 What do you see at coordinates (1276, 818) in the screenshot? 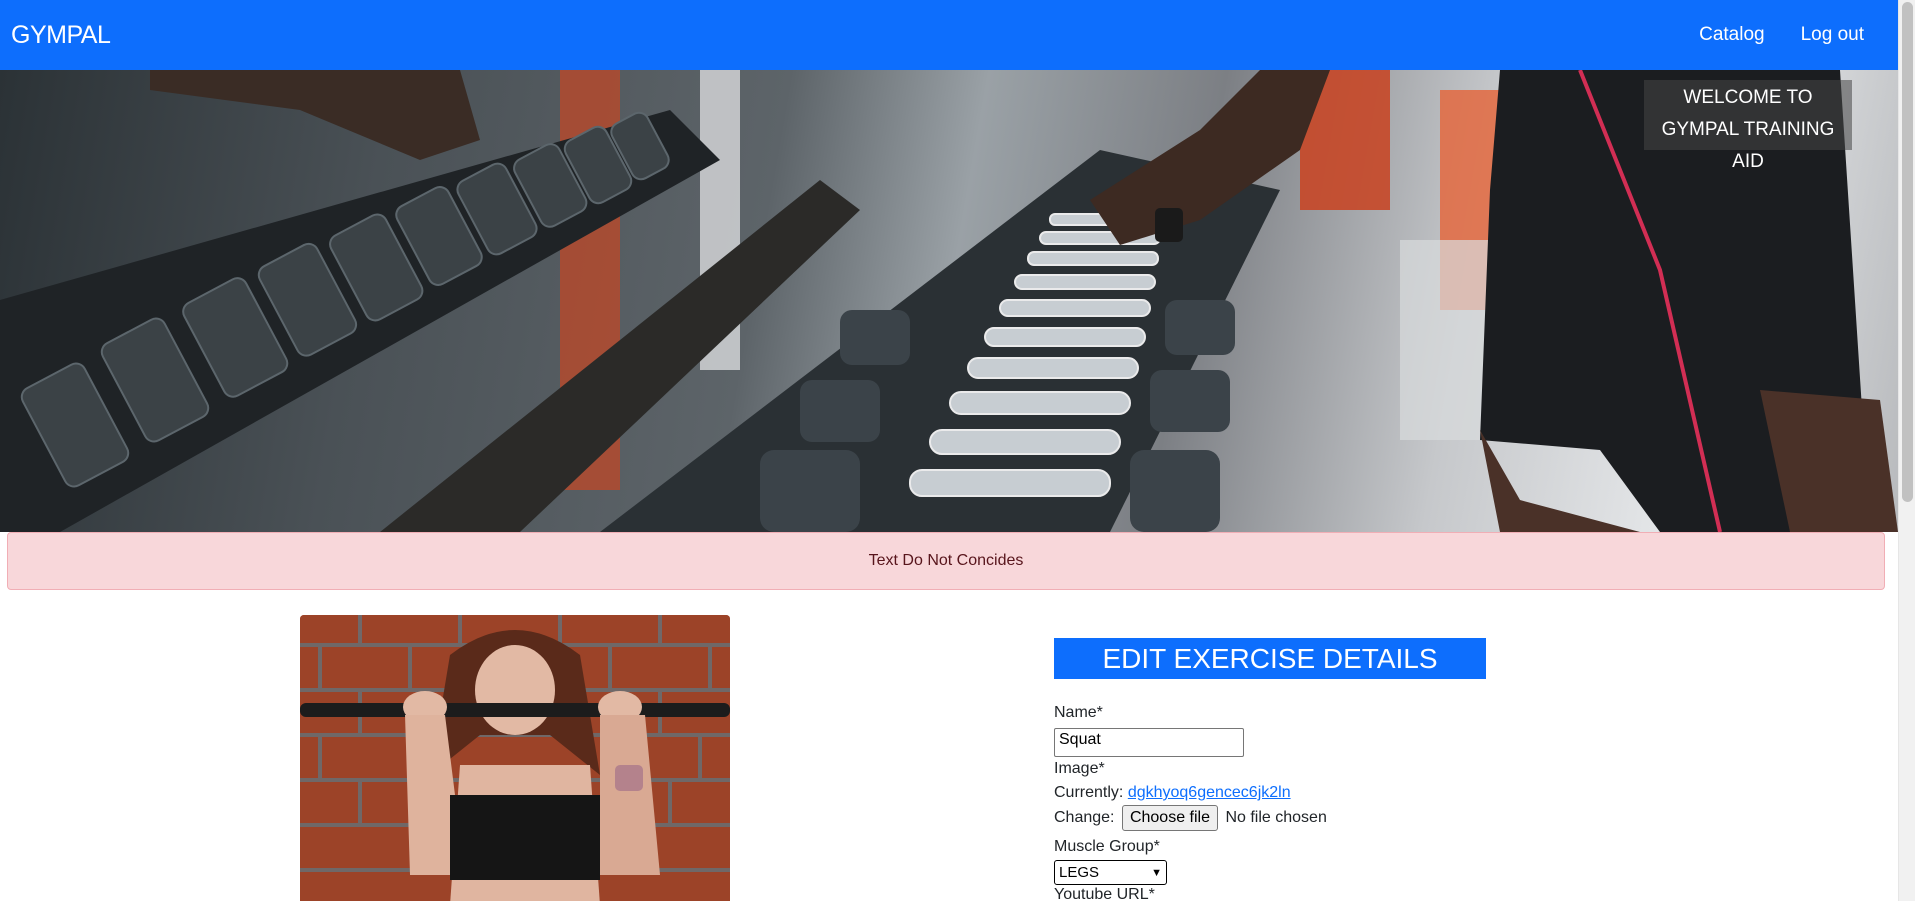
I see `no-file-text: No file chosen` at bounding box center [1276, 818].